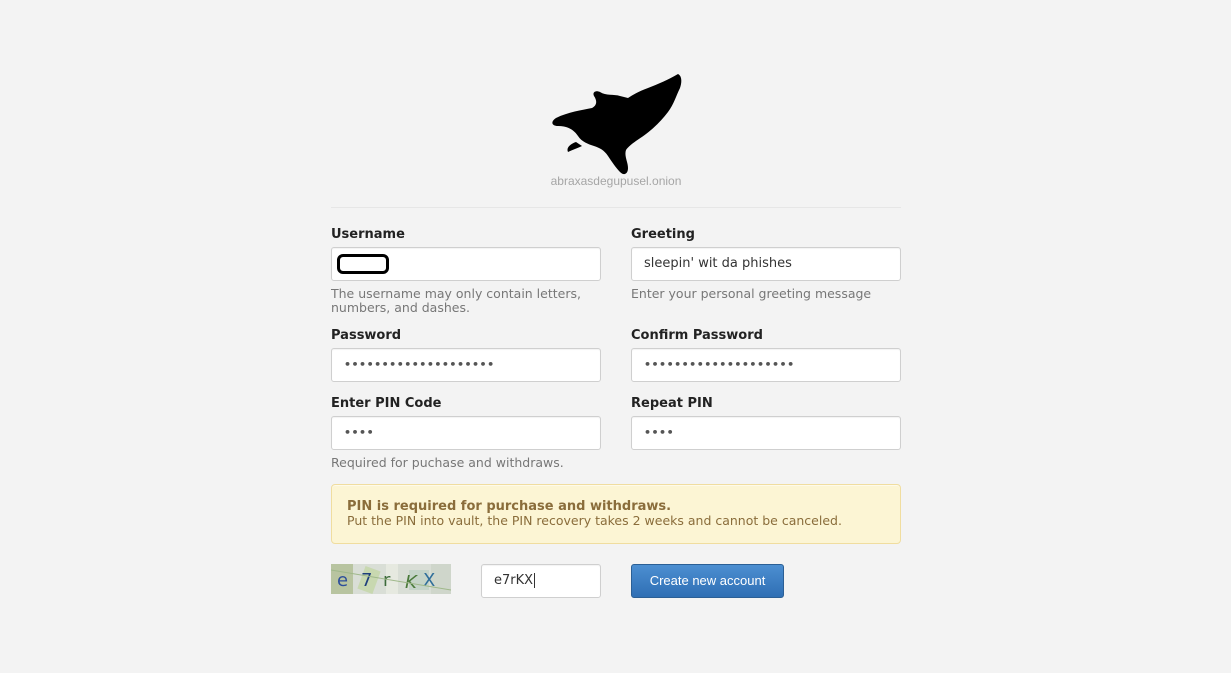 The image size is (1231, 673). Describe the element at coordinates (617, 124) in the screenshot. I see `eagle-icon` at that location.